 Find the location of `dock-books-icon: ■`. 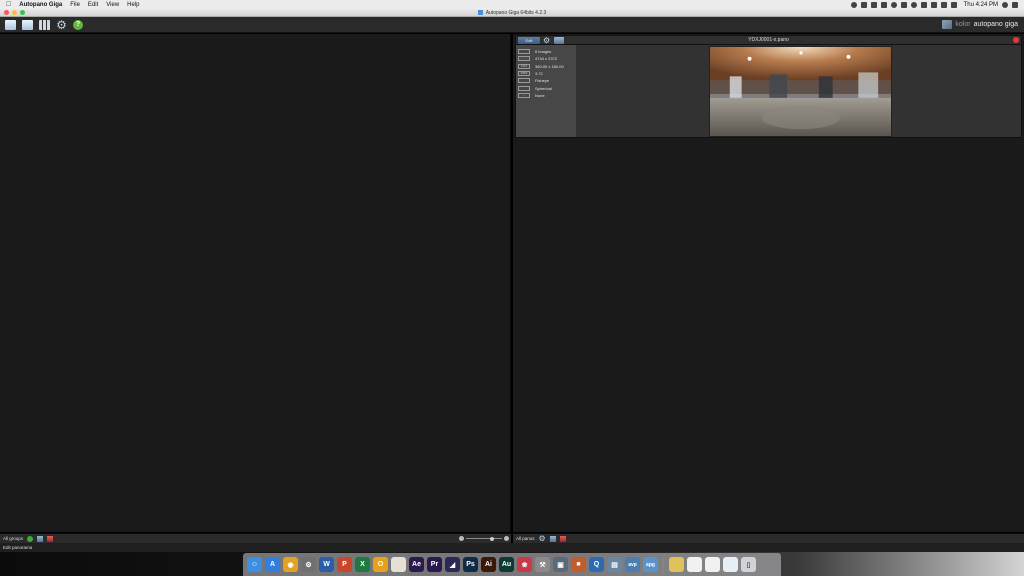

dock-books-icon: ■ is located at coordinates (578, 564).